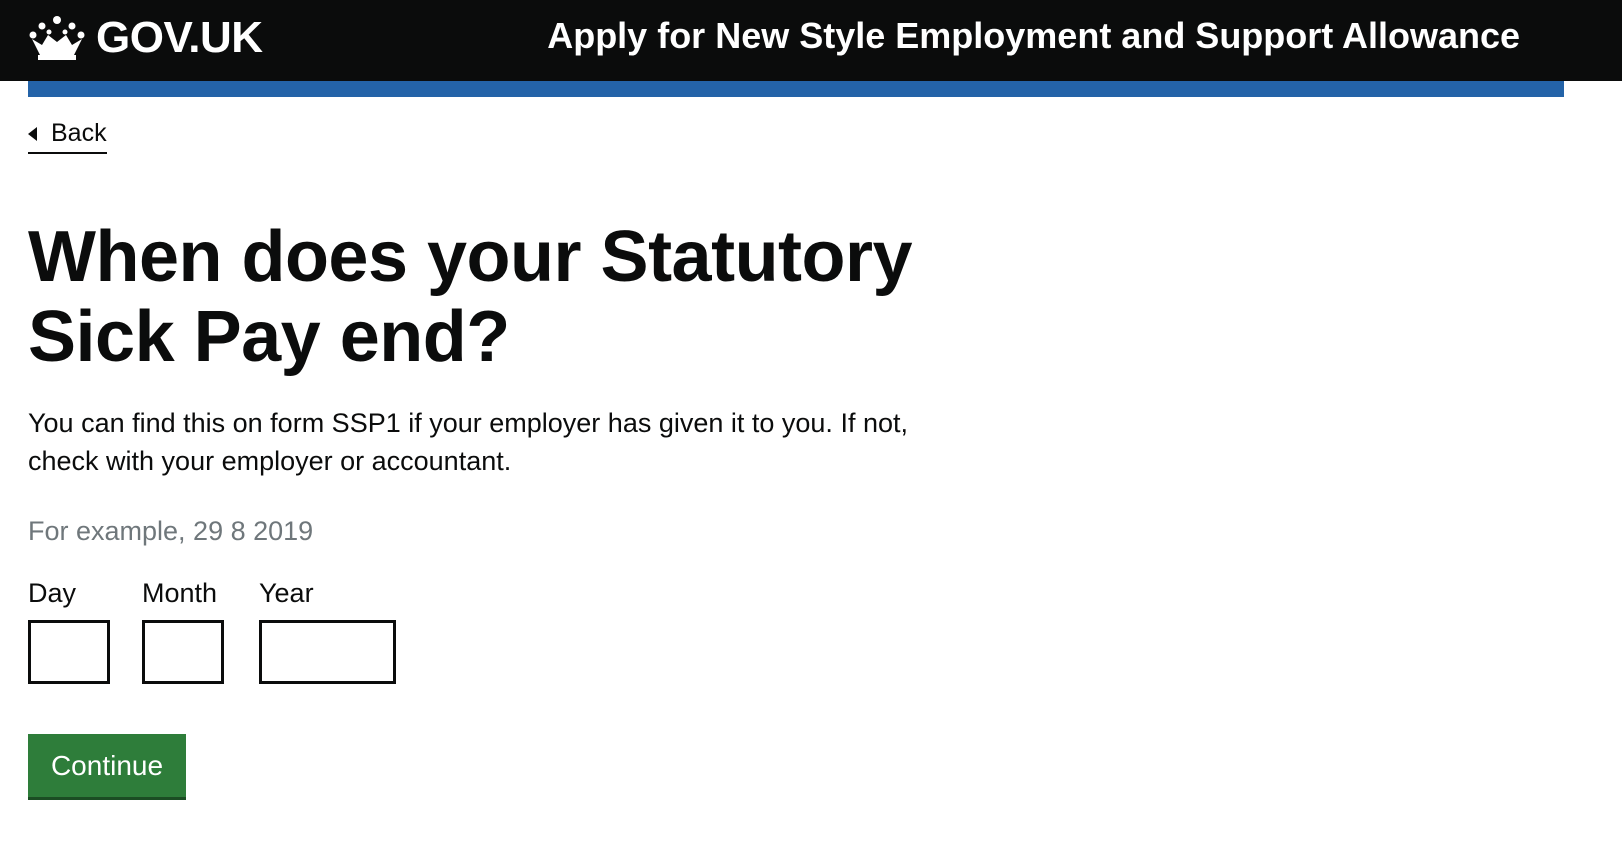 This screenshot has height=866, width=1622. I want to click on month-label: Month, so click(180, 593).